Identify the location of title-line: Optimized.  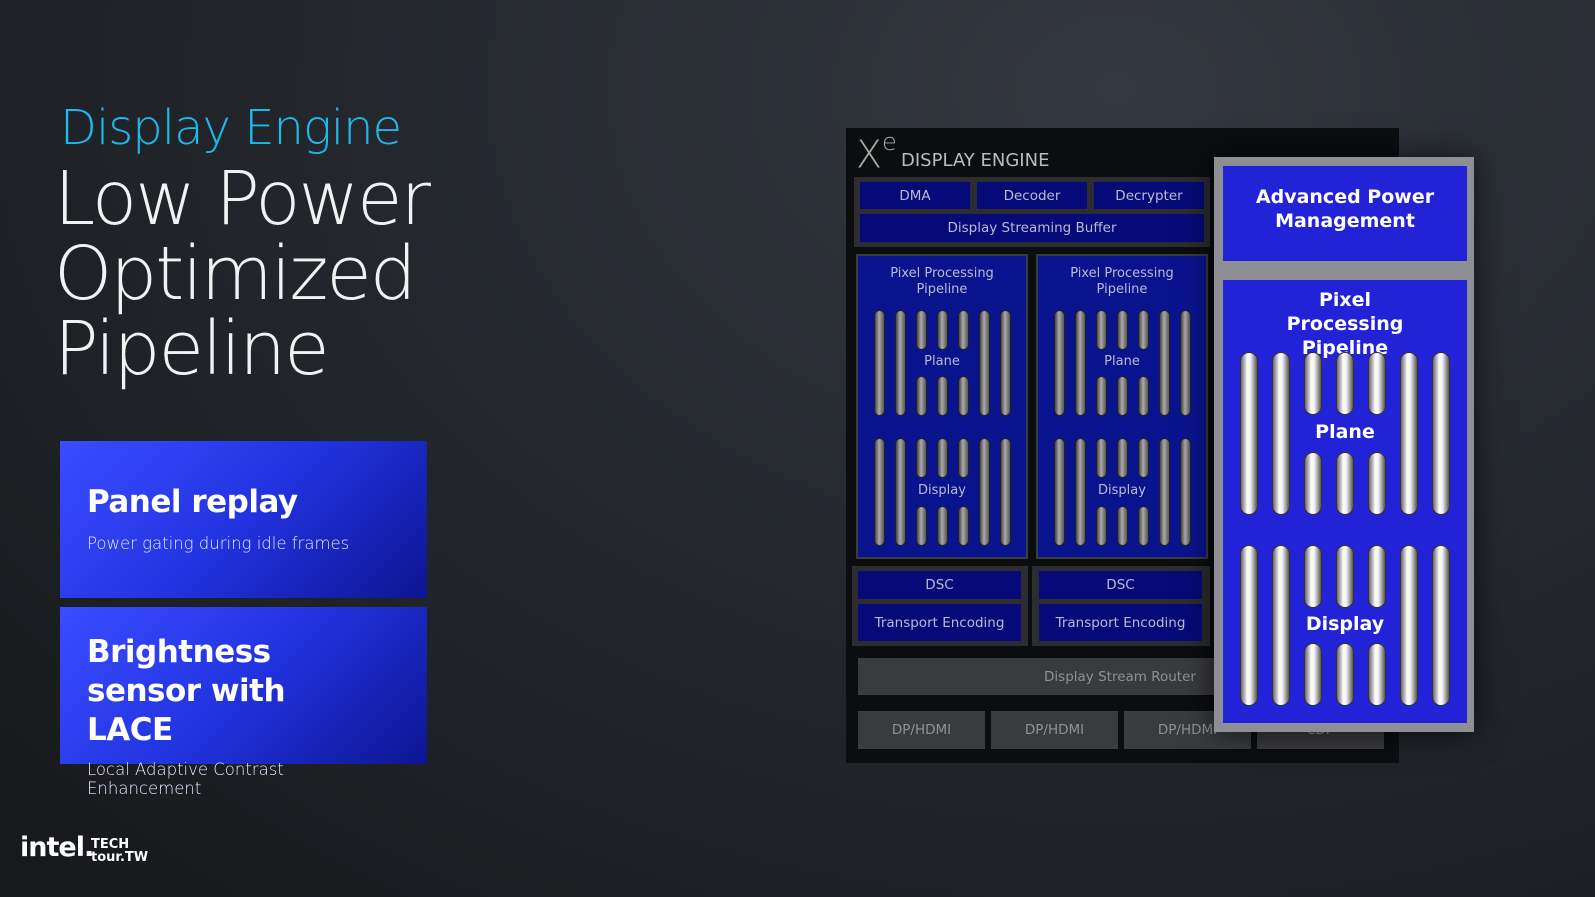
(235, 274).